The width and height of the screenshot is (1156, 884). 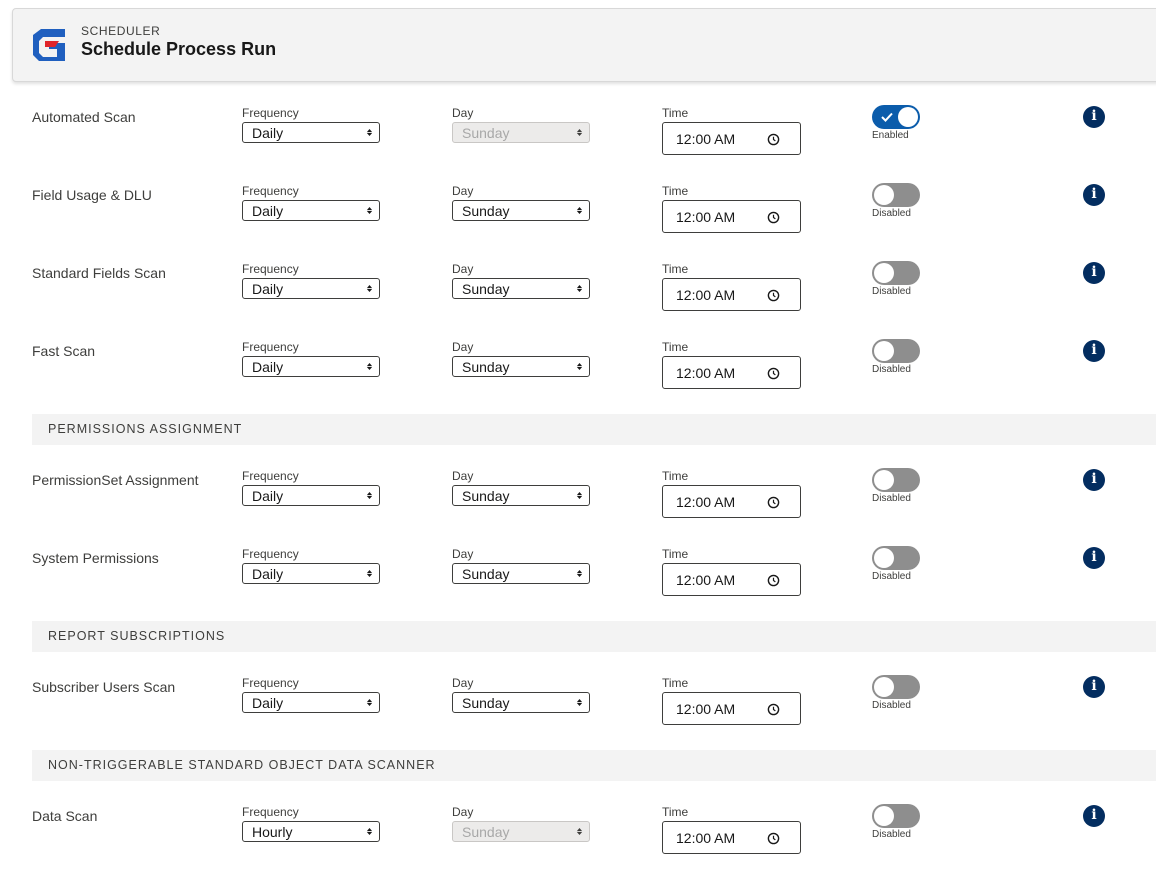 I want to click on checkmark-icon, so click(x=887, y=117).